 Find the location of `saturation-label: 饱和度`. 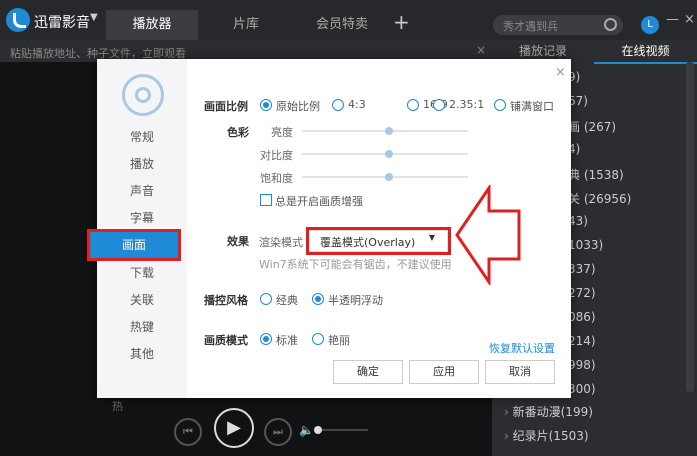

saturation-label: 饱和度 is located at coordinates (276, 178).